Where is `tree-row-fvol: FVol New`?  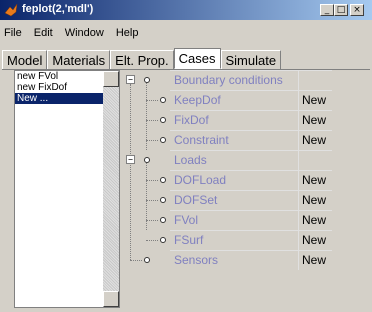
tree-row-fvol: FVol New is located at coordinates (227, 220).